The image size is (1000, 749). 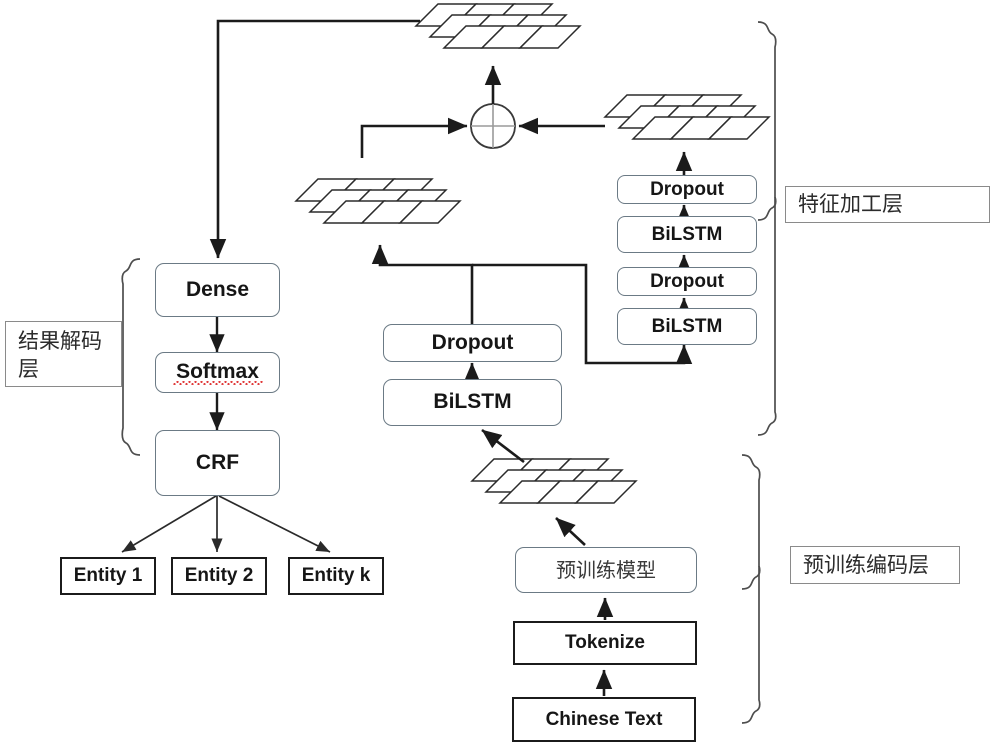 I want to click on right-bilstm-top-label: BiLSTM, so click(x=687, y=234).